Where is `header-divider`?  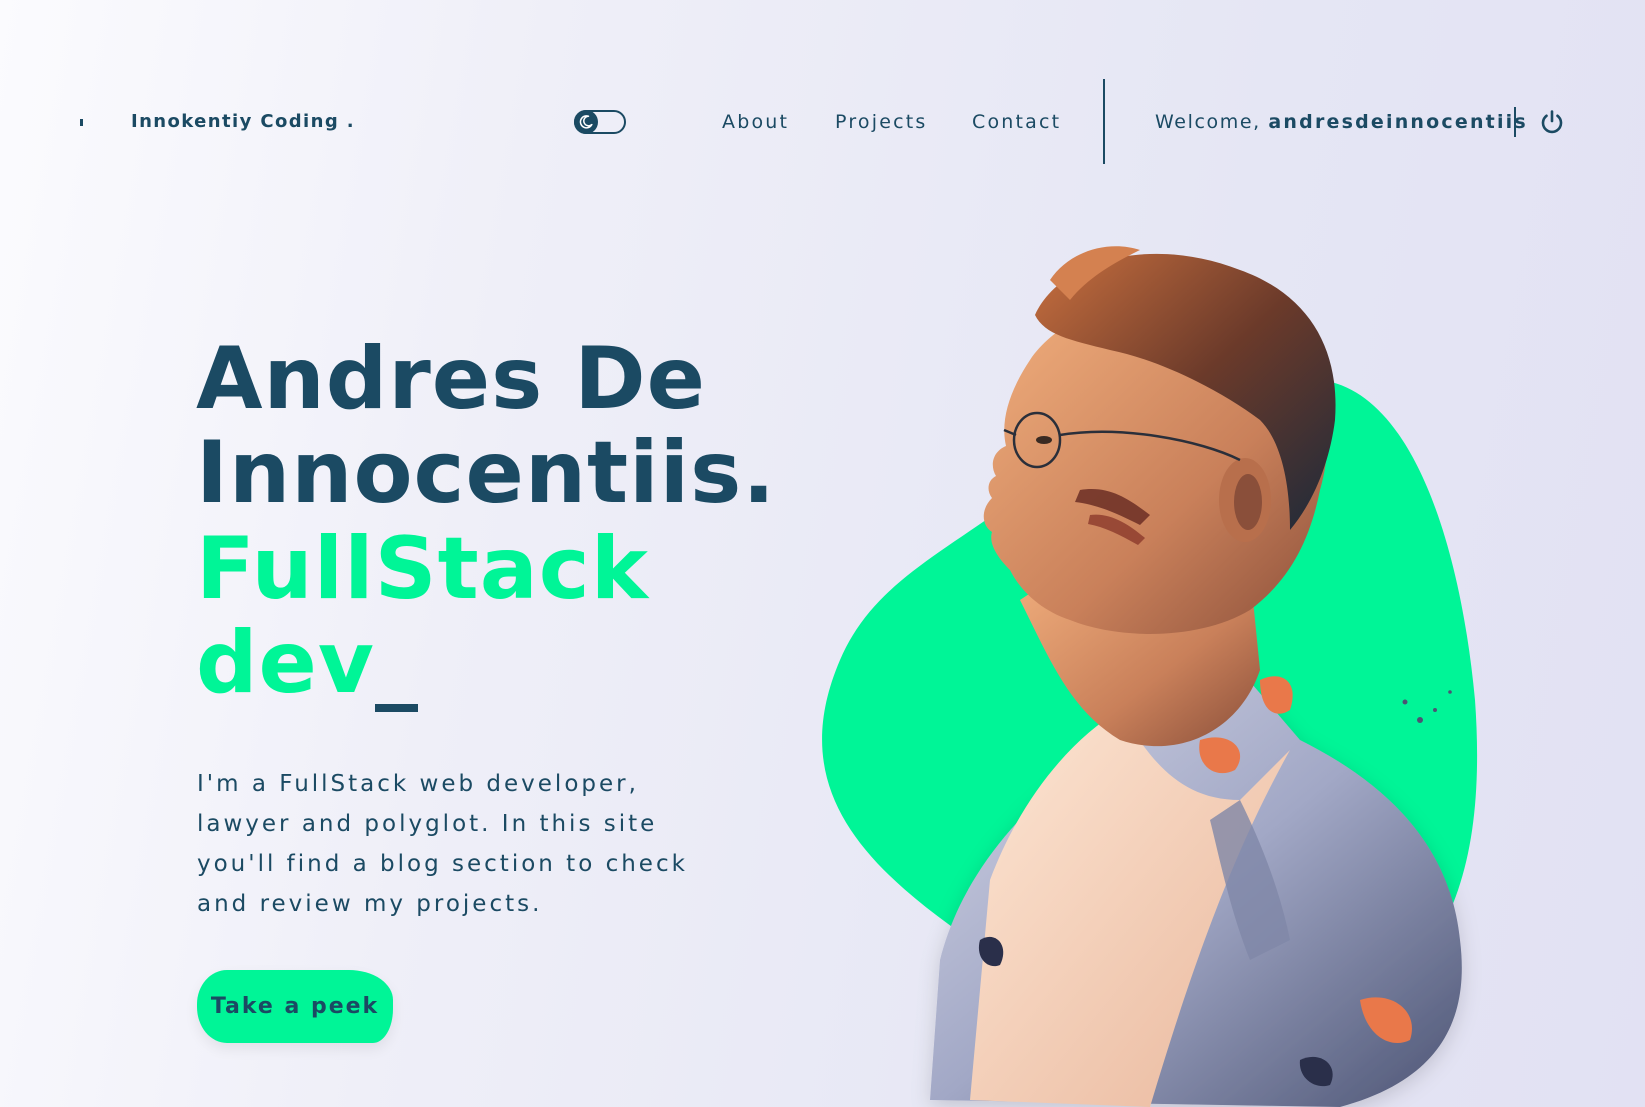
header-divider is located at coordinates (1104, 121).